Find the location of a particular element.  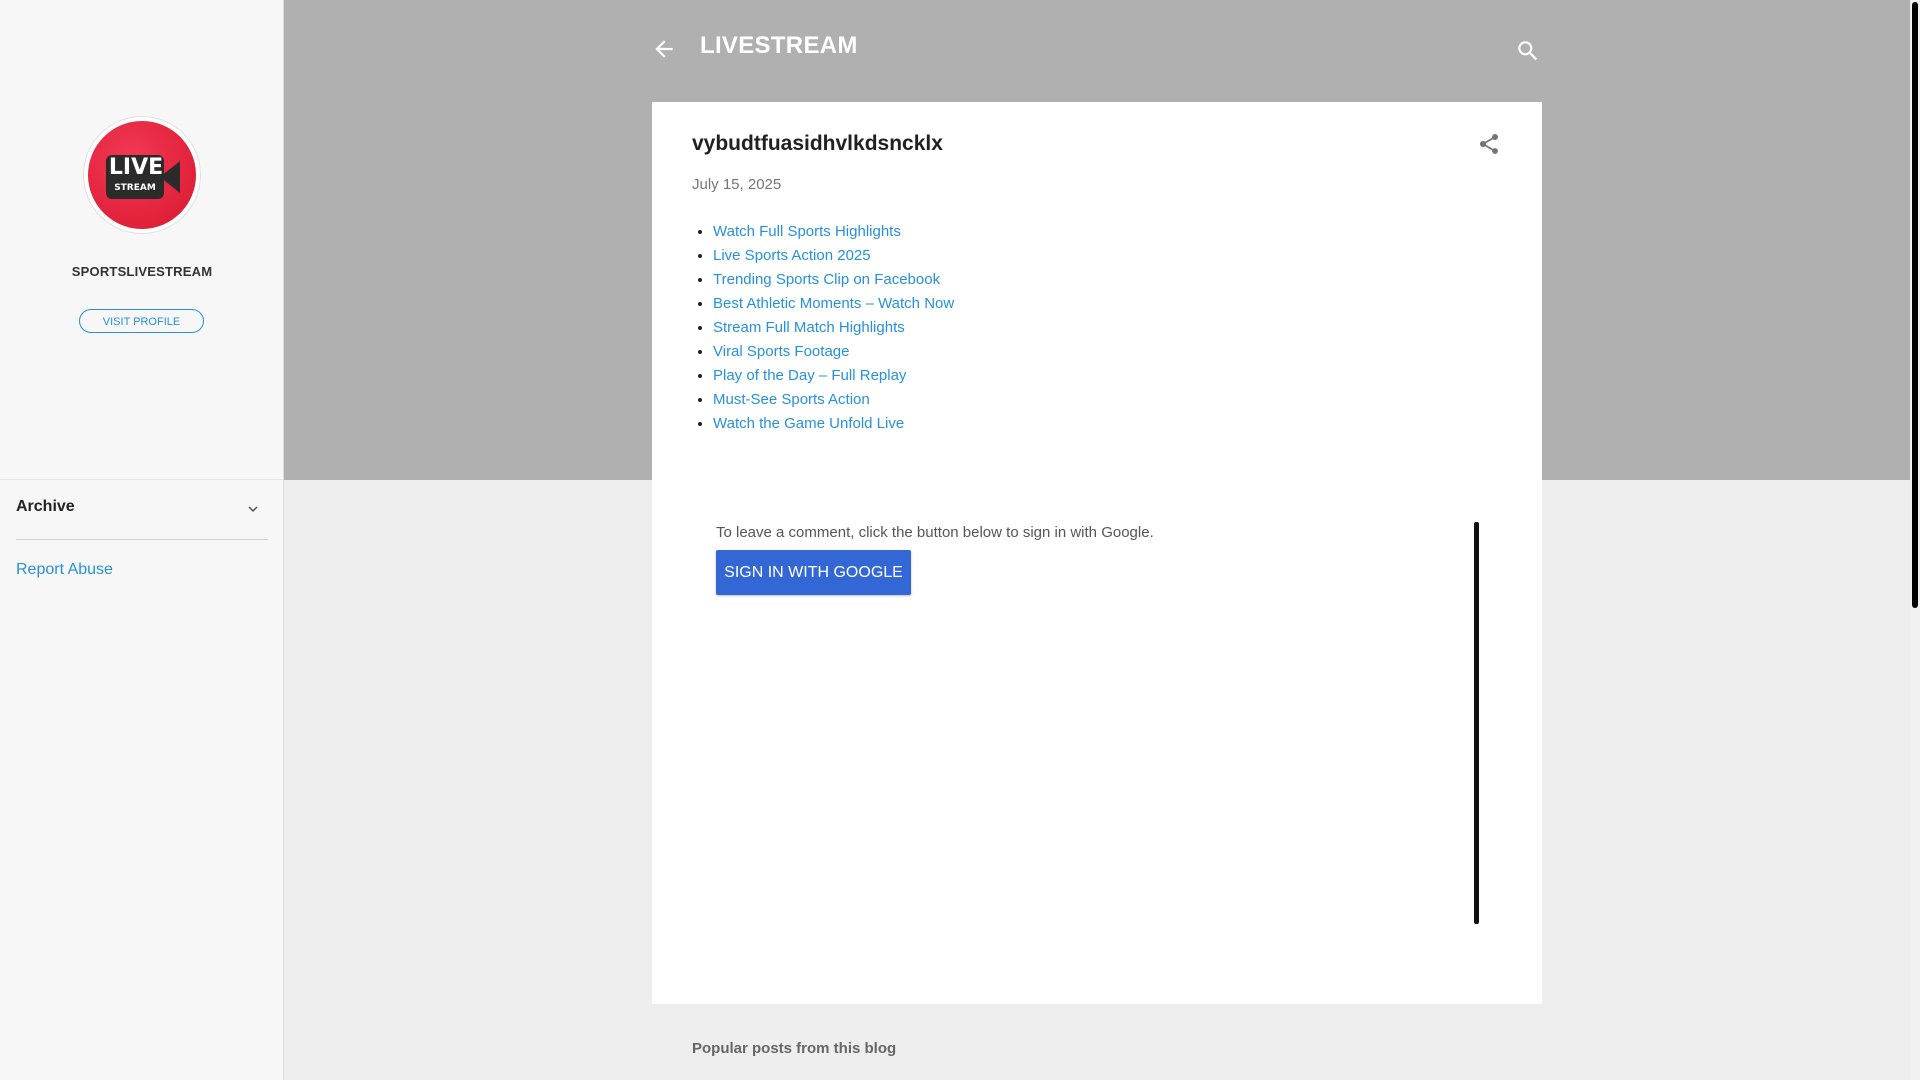

arrow-left-icon is located at coordinates (664, 49).